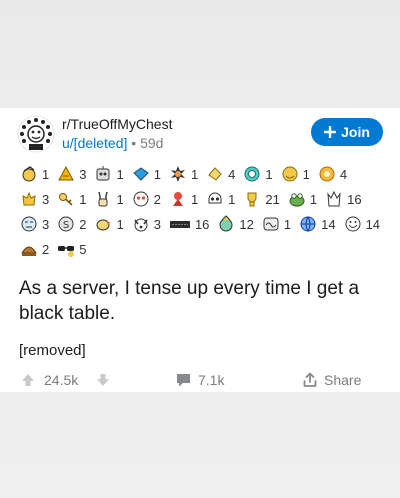 Image resolution: width=400 pixels, height=498 pixels. What do you see at coordinates (252, 174) in the screenshot?
I see `teal-coin-icon` at bounding box center [252, 174].